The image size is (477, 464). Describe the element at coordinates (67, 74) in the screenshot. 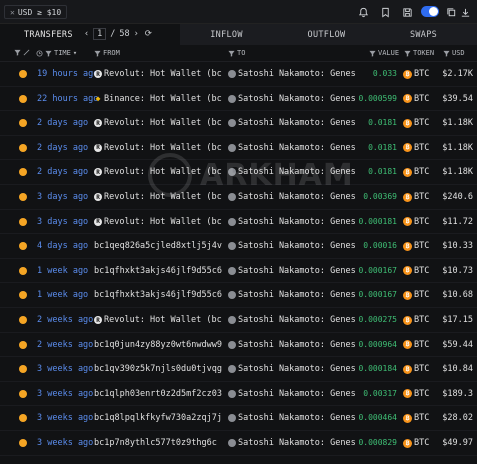

I see `time-link: 19 hours ago` at that location.